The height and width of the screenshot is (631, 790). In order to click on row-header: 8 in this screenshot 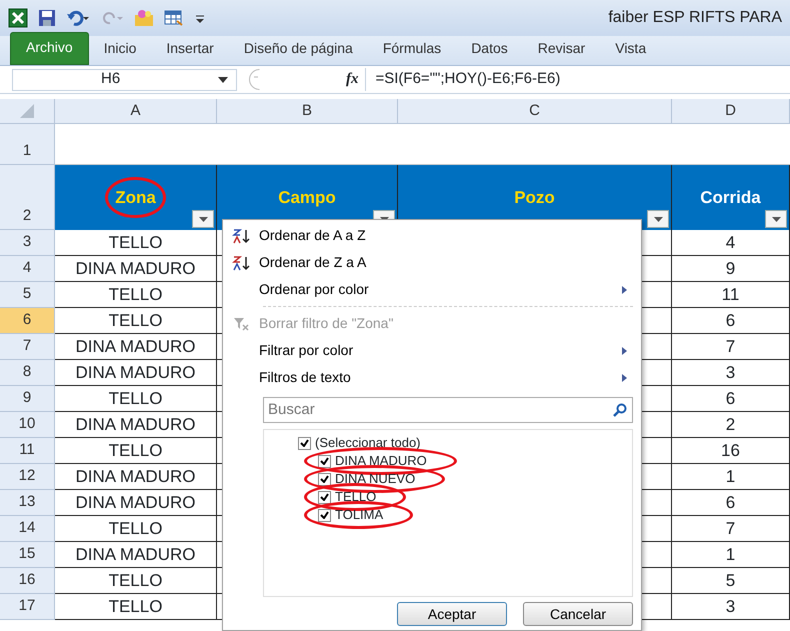, I will do `click(27, 373)`.